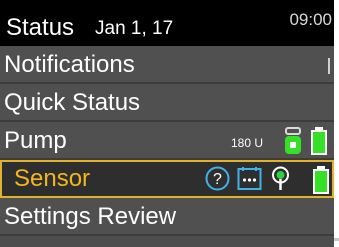 This screenshot has width=339, height=247. I want to click on pump-battery-icon, so click(319, 141).